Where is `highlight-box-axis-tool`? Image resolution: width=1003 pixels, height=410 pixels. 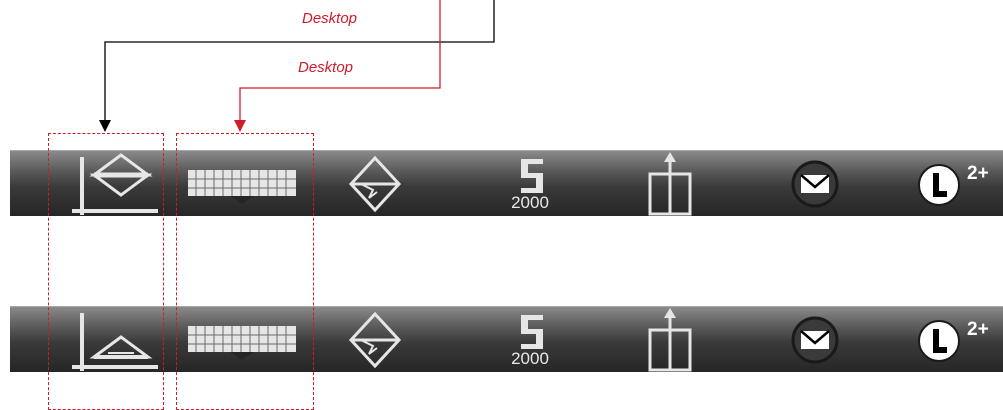
highlight-box-axis-tool is located at coordinates (106, 271).